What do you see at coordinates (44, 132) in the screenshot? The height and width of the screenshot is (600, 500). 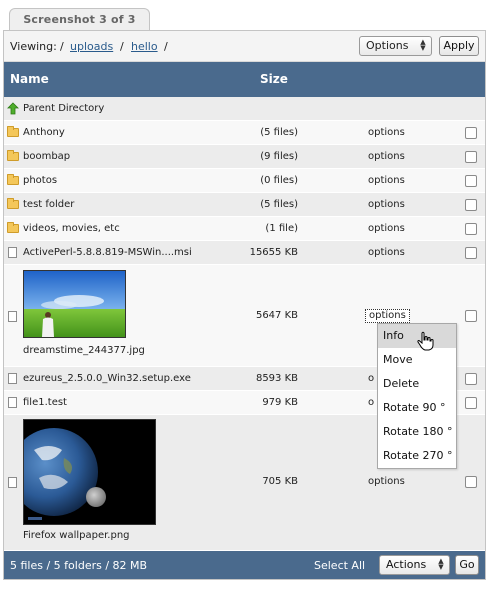 I see `file-name: Anthony` at bounding box center [44, 132].